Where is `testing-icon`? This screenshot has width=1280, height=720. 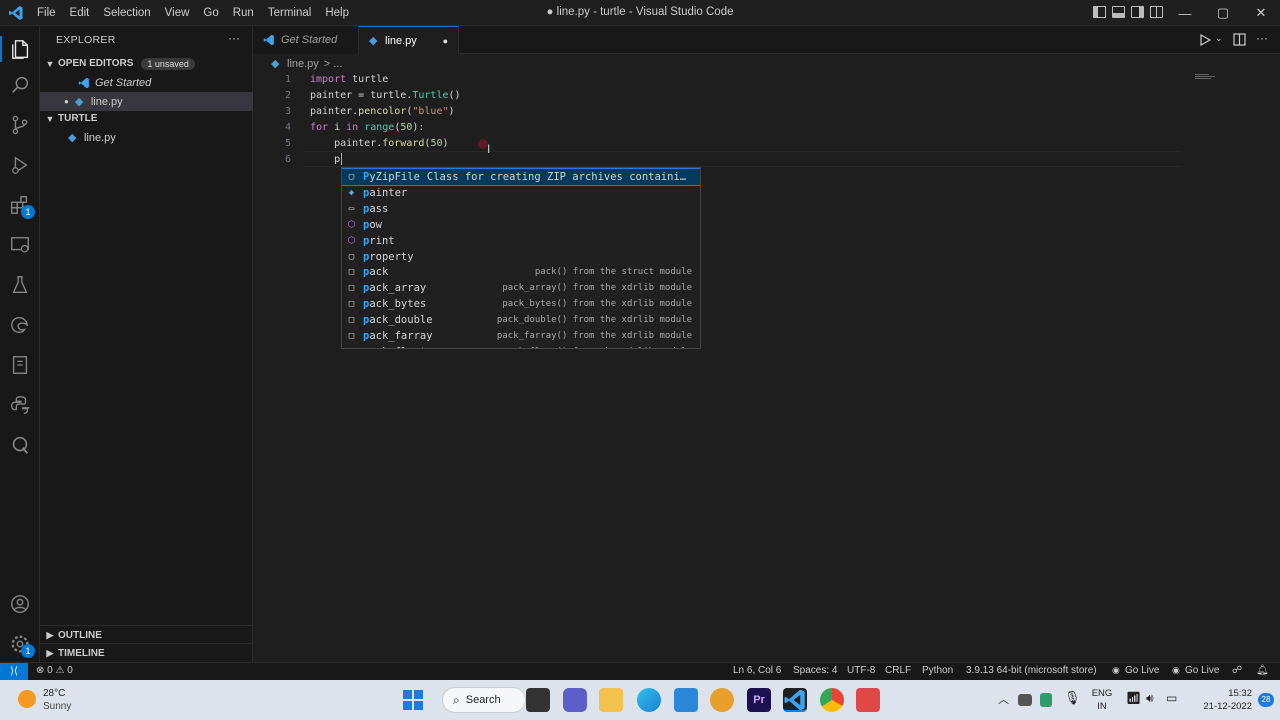 testing-icon is located at coordinates (20, 285).